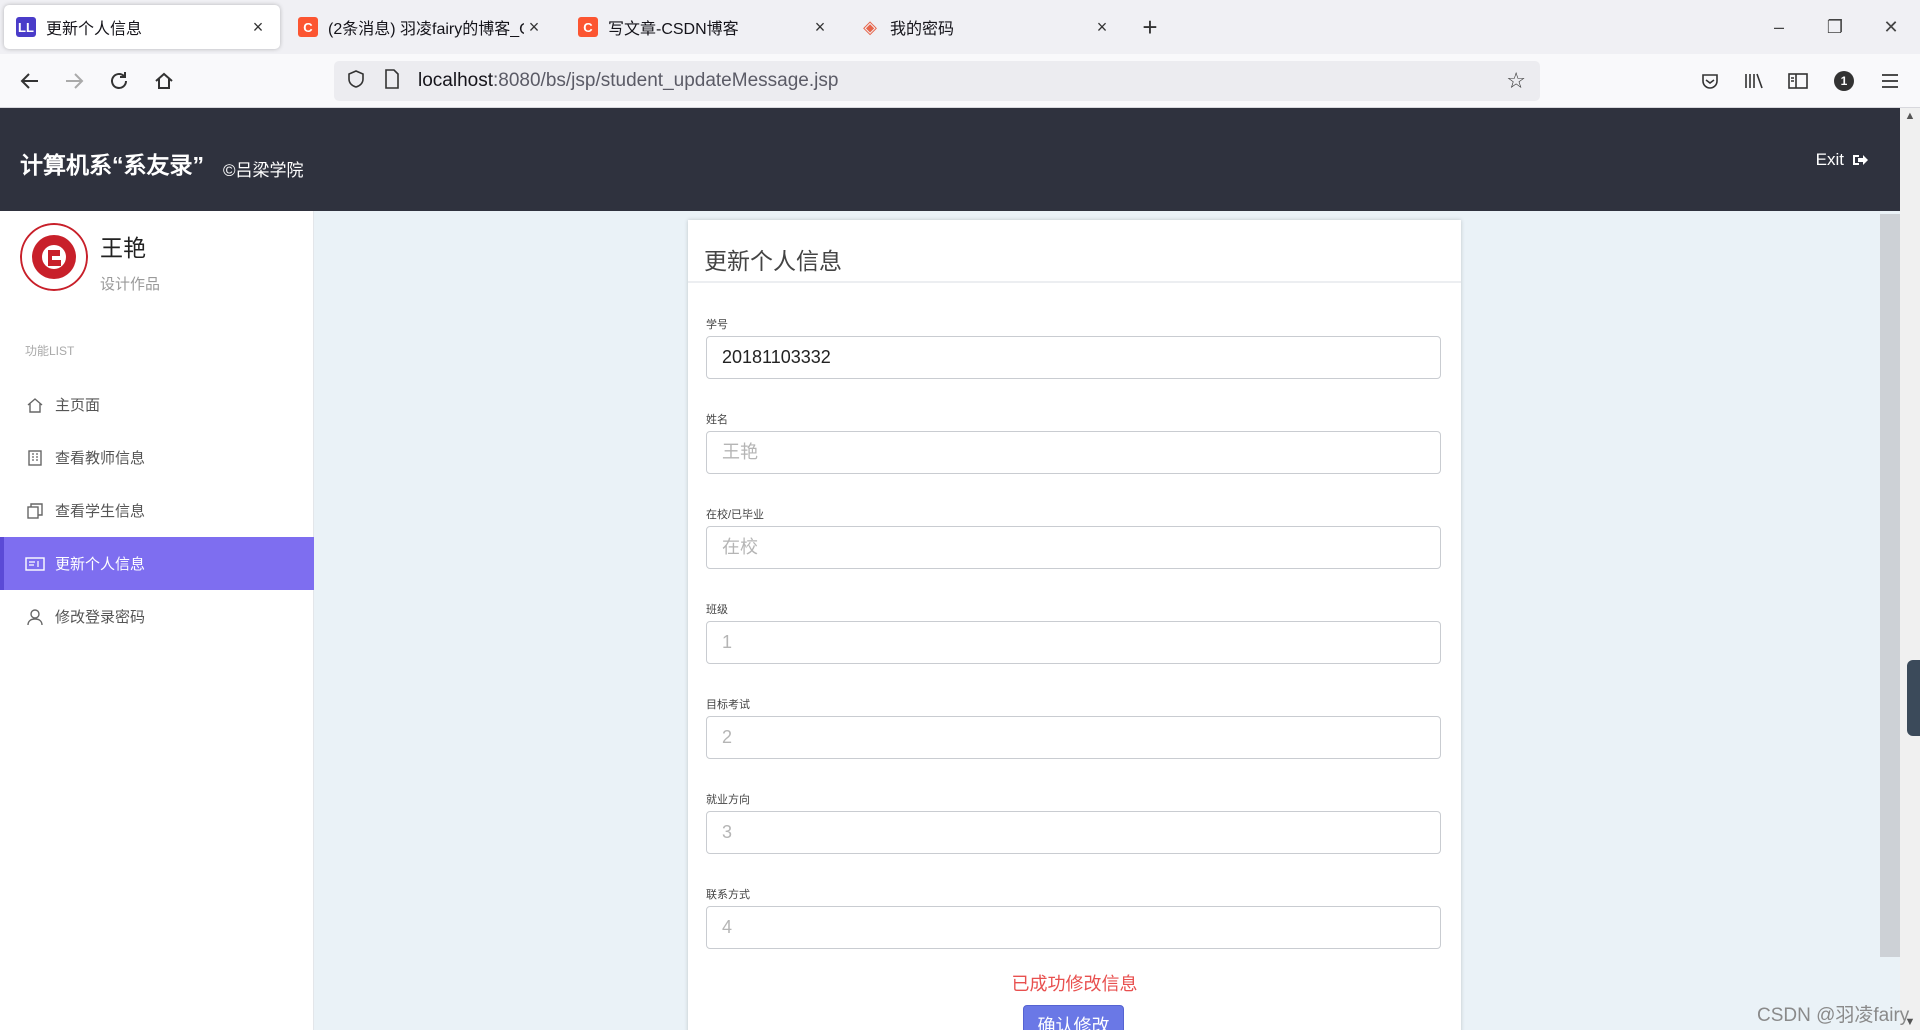  I want to click on tab-update-info: LL 更新个人信息 ×, so click(142, 27).